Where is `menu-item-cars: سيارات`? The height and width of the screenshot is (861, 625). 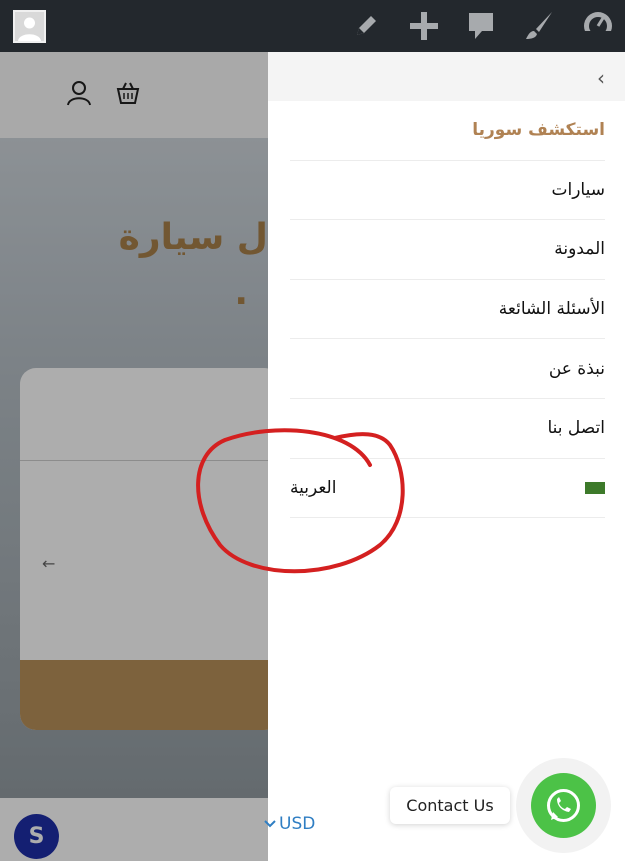 menu-item-cars: سيارات is located at coordinates (447, 191).